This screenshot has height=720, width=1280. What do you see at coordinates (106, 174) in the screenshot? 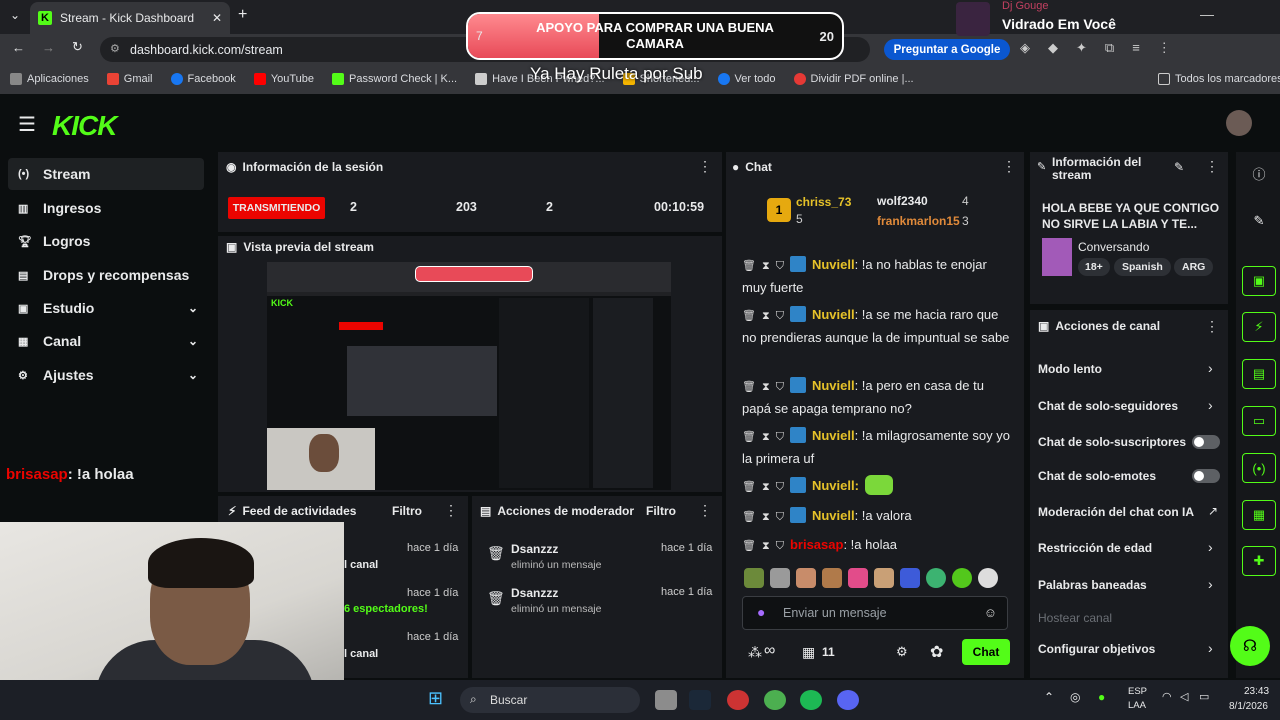
I see `sidebar-item-stream: (•) Stream` at bounding box center [106, 174].